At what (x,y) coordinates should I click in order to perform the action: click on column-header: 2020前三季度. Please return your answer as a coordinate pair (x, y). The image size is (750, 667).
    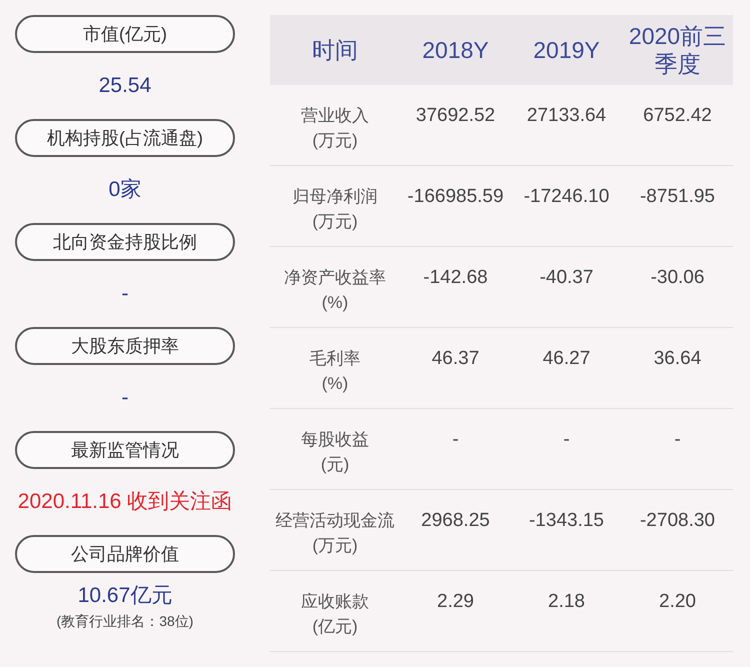
    Looking at the image, I should click on (678, 50).